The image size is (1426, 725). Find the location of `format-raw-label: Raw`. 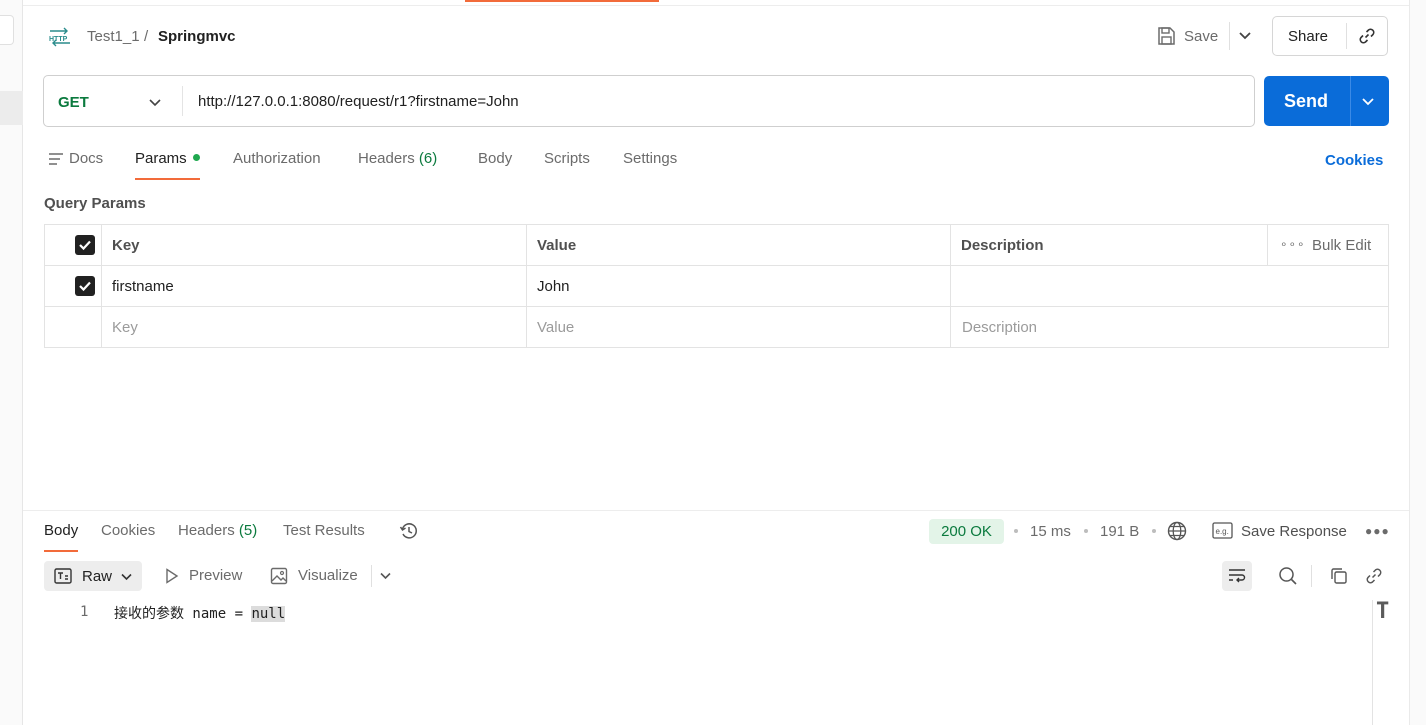

format-raw-label: Raw is located at coordinates (97, 576).